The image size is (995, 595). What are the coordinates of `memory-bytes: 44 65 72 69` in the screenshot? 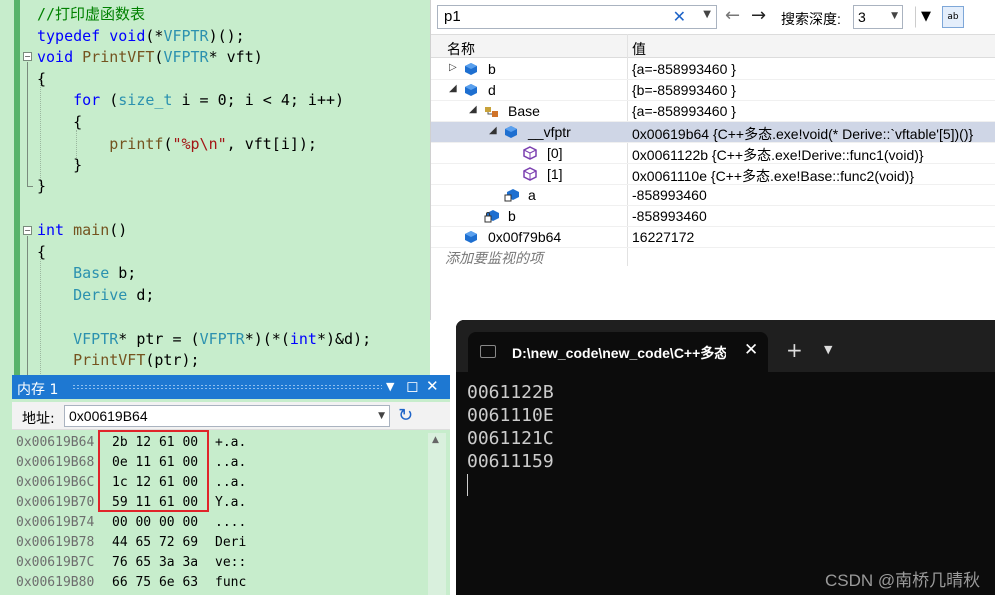 It's located at (155, 543).